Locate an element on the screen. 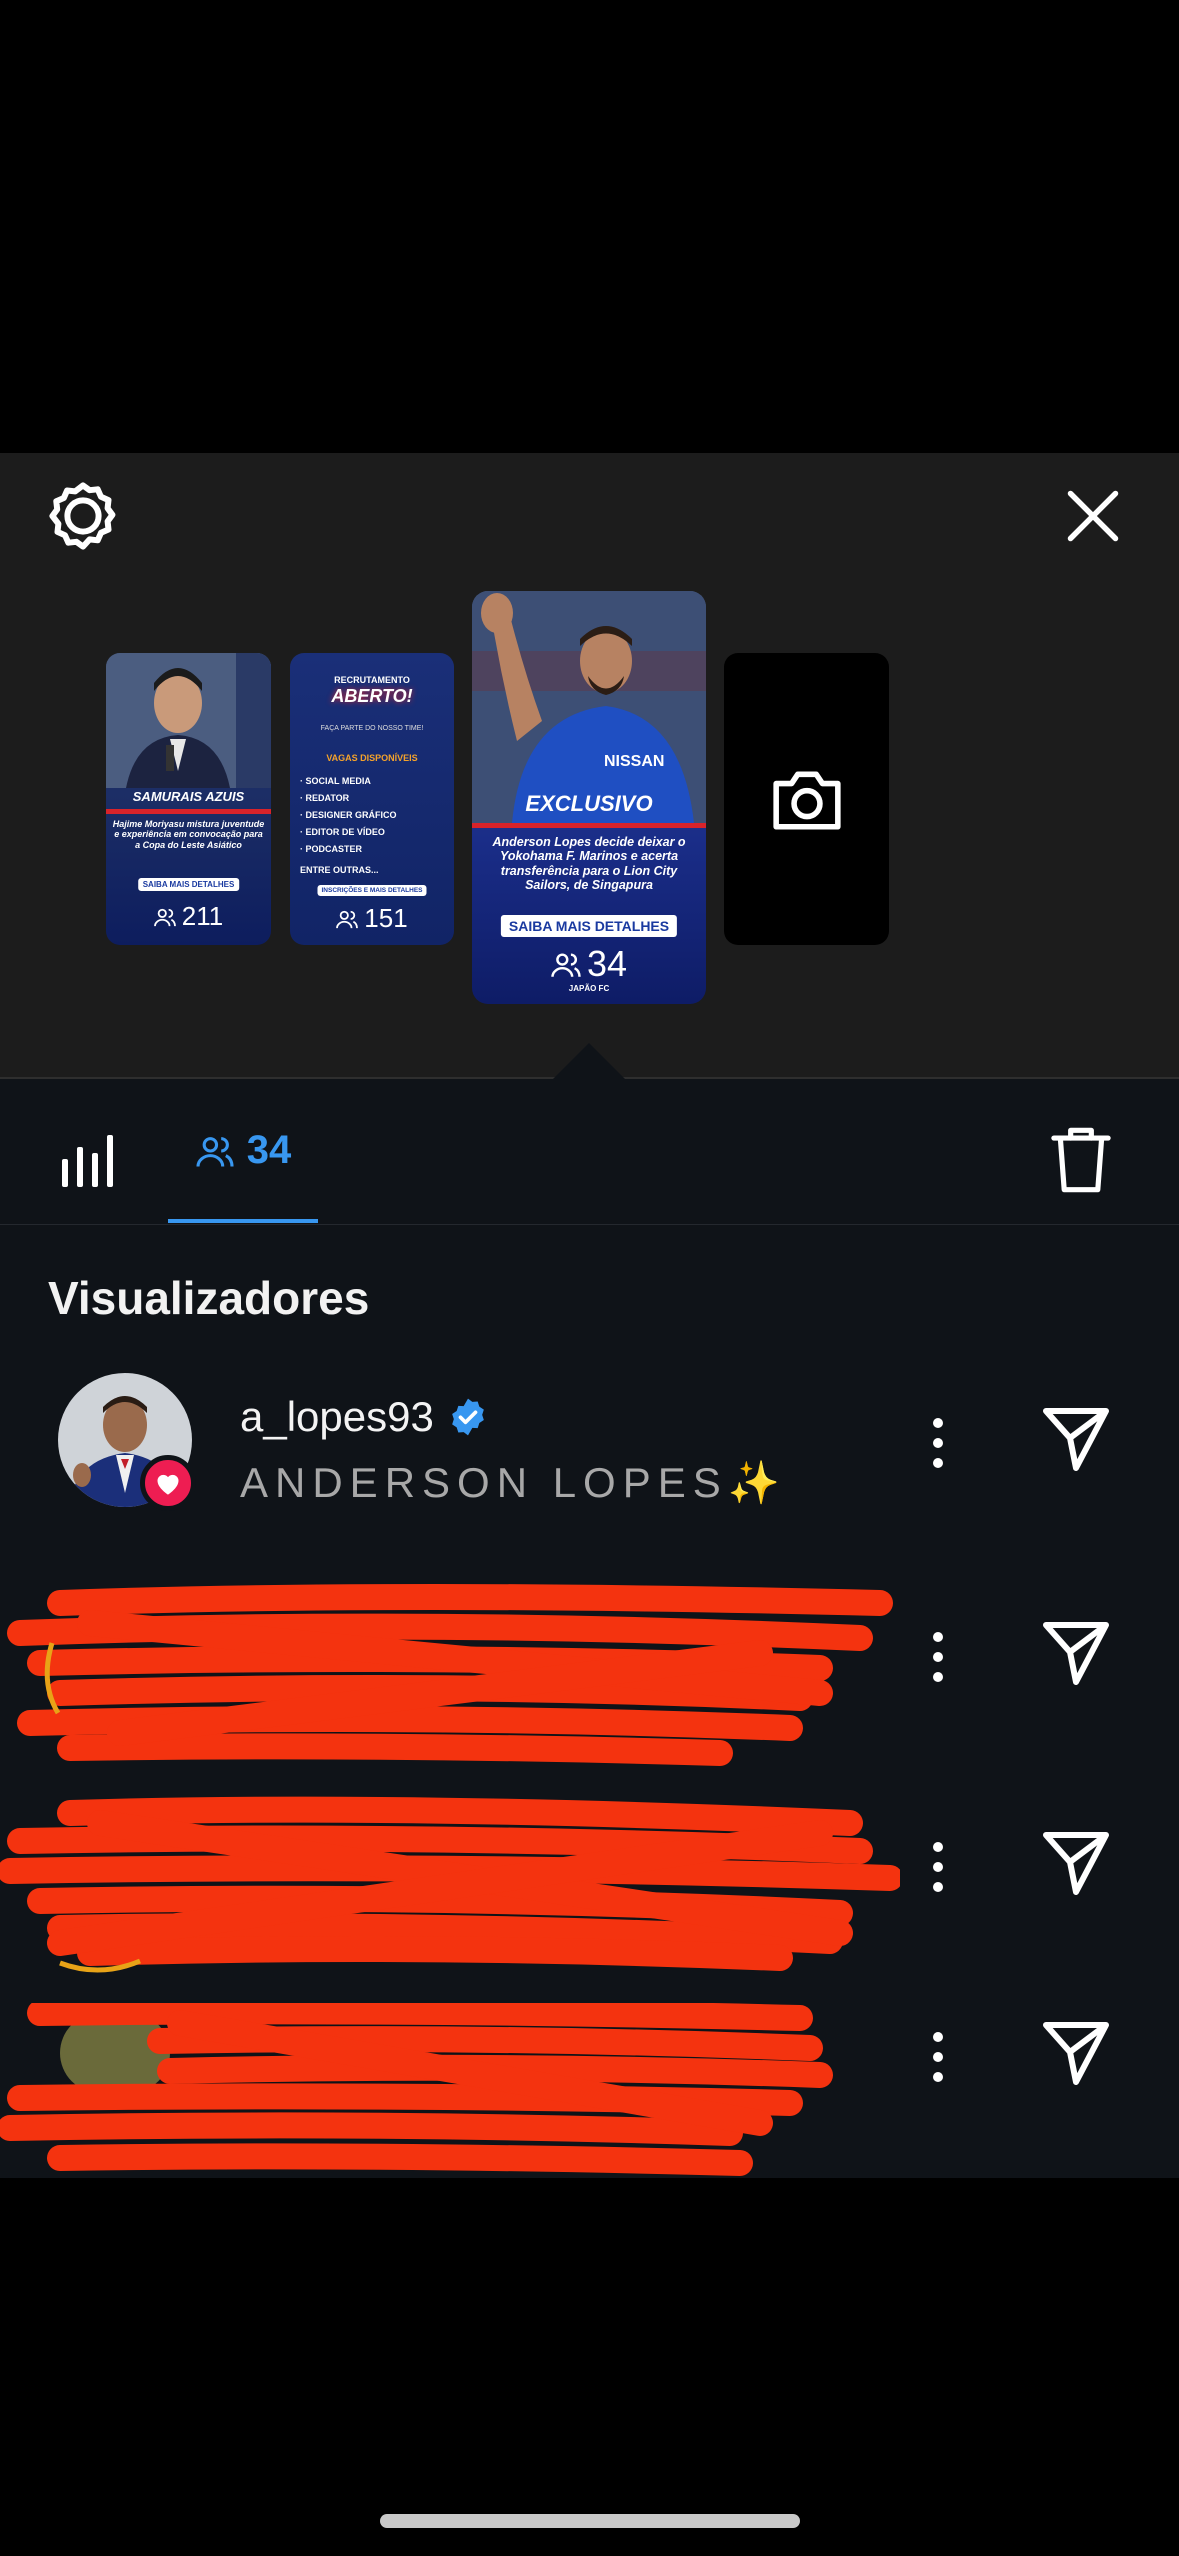 The width and height of the screenshot is (1179, 2556). like-badge is located at coordinates (168, 1483).